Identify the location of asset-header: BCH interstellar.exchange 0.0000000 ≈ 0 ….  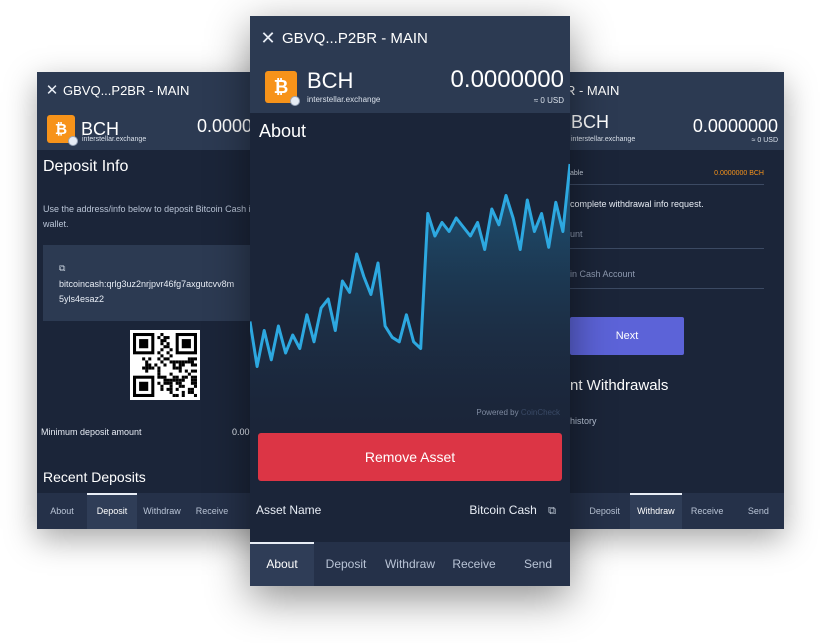
(658, 129).